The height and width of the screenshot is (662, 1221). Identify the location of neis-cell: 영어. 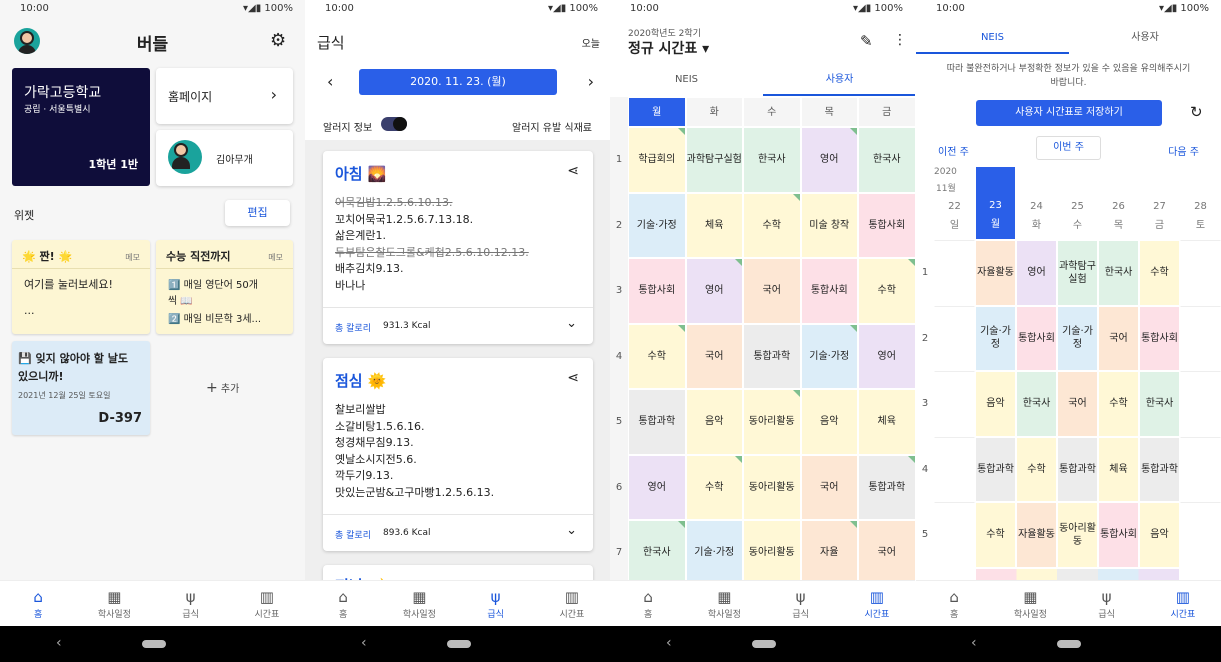
(1036, 273).